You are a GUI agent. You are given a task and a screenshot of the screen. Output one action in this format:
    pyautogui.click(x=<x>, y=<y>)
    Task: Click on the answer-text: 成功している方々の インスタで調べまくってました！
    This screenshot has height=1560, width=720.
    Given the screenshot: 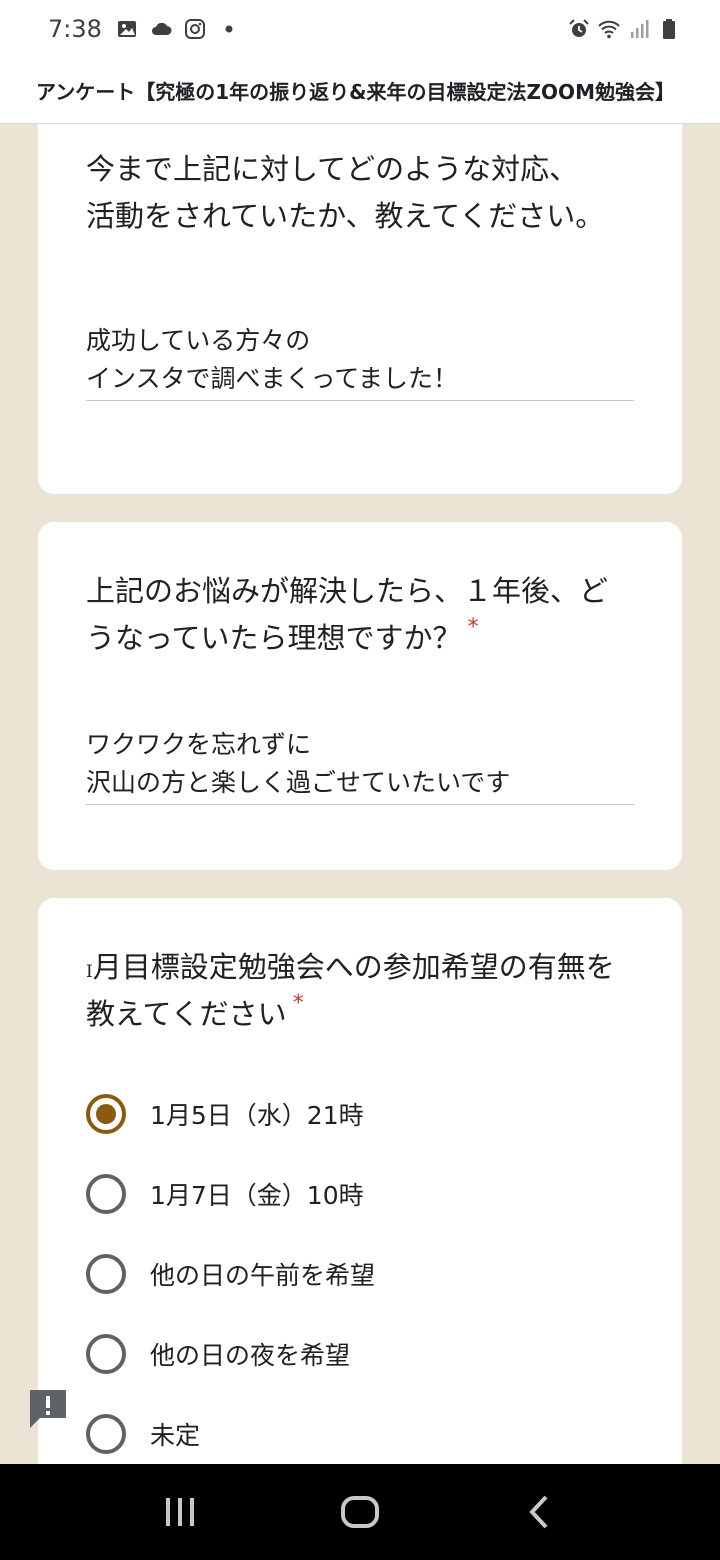 What is the action you would take?
    pyautogui.click(x=360, y=361)
    